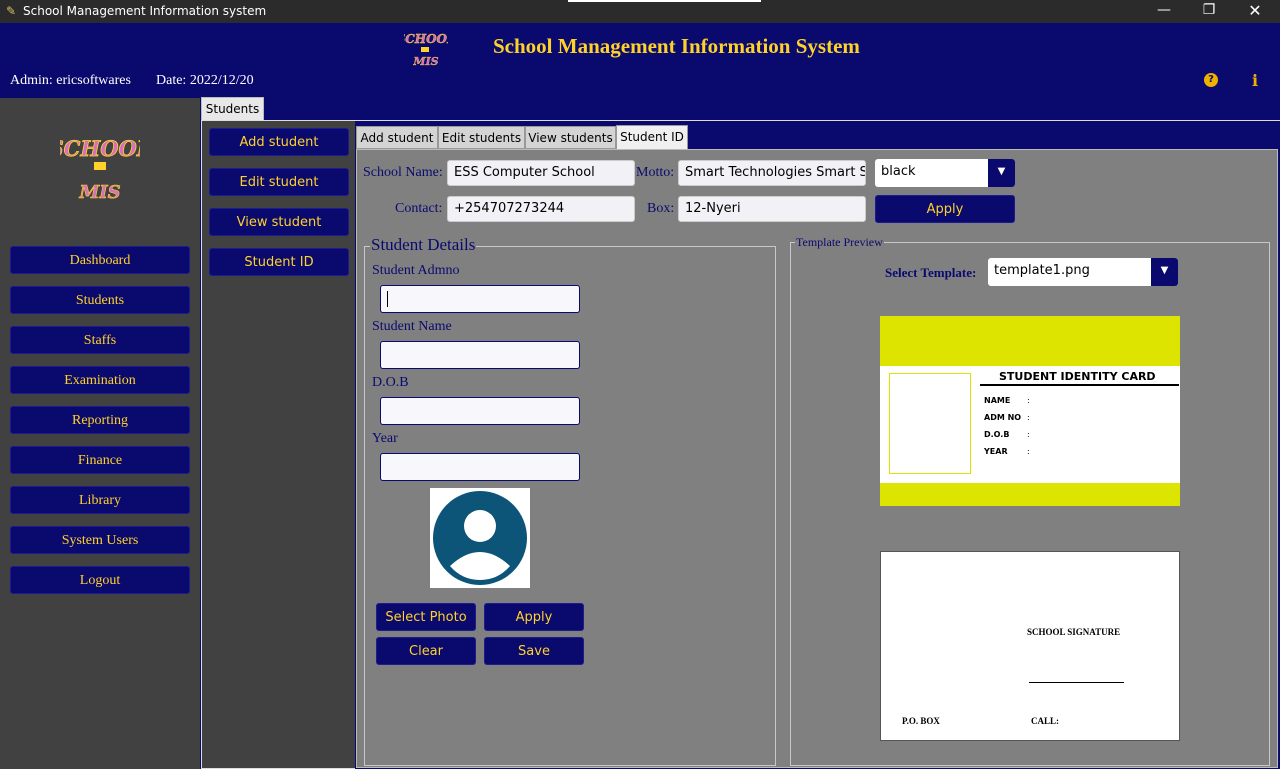 The image size is (1280, 769). I want to click on save-button: Save, so click(534, 651).